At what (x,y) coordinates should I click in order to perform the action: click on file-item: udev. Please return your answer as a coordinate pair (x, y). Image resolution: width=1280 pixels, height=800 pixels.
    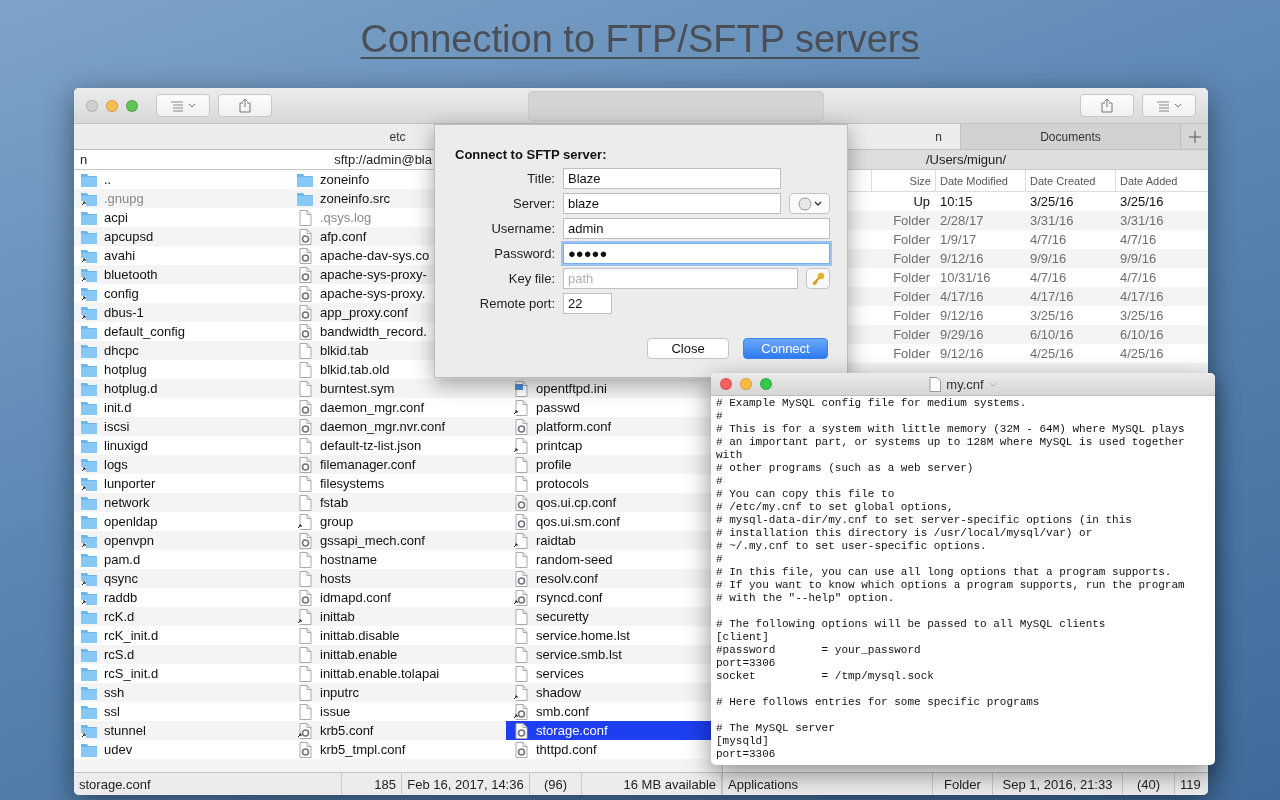
    Looking at the image, I should click on (106, 749).